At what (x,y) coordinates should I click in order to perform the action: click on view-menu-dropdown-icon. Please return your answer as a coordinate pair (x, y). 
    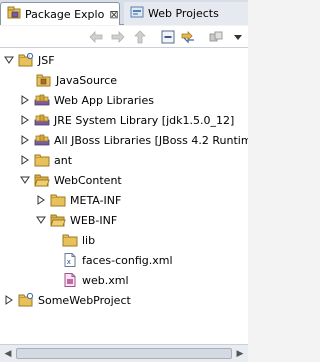
    Looking at the image, I should click on (238, 37).